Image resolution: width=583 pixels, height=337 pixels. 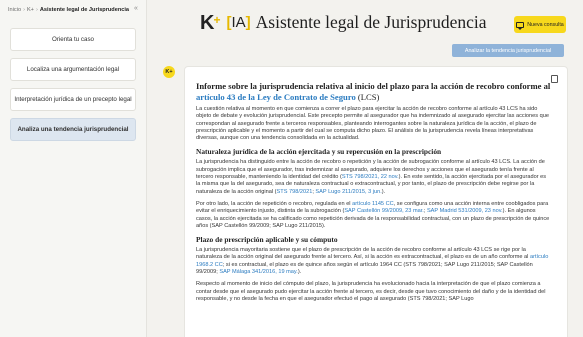 What do you see at coordinates (14, 10) in the screenshot?
I see `breadcrumb-home: Inicio` at bounding box center [14, 10].